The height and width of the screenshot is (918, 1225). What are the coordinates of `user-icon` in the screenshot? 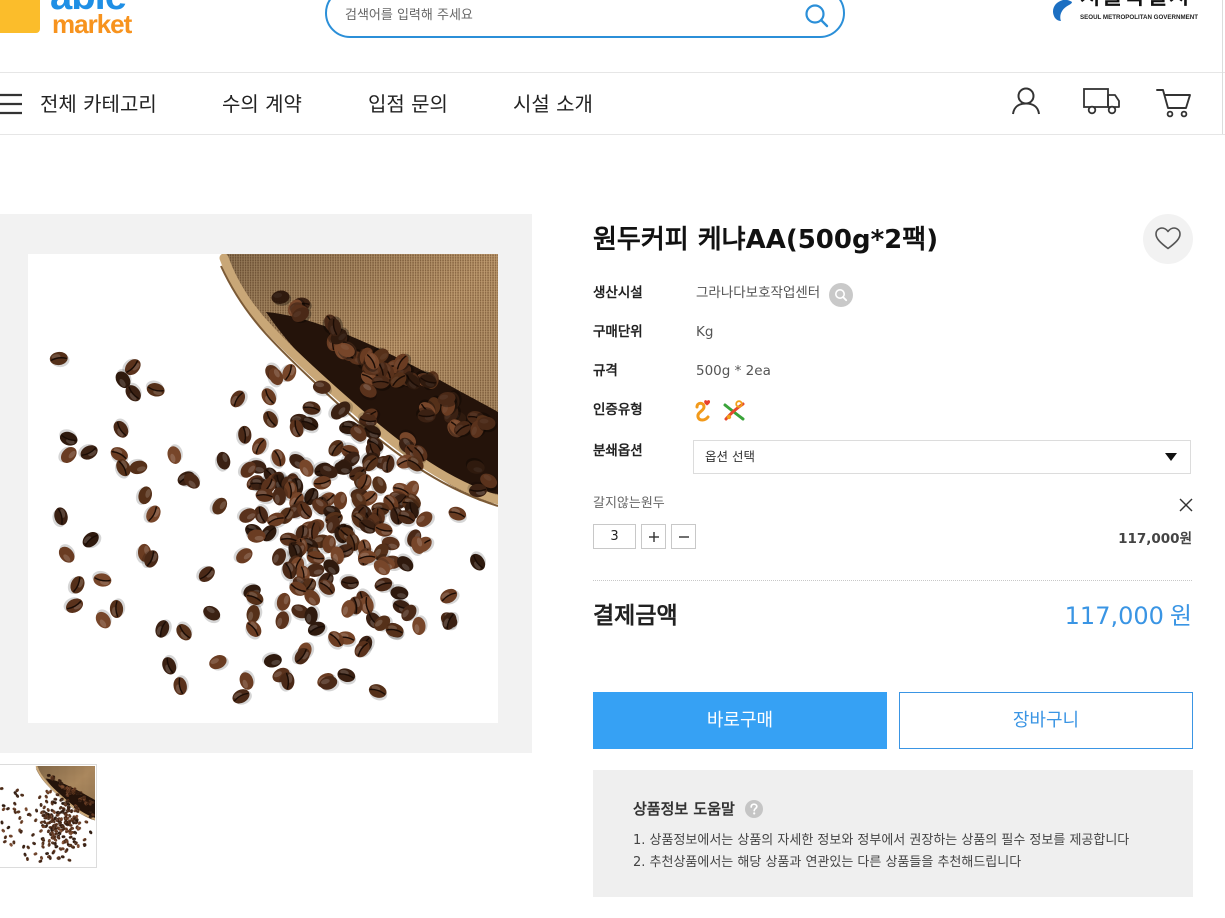 It's located at (1026, 101).